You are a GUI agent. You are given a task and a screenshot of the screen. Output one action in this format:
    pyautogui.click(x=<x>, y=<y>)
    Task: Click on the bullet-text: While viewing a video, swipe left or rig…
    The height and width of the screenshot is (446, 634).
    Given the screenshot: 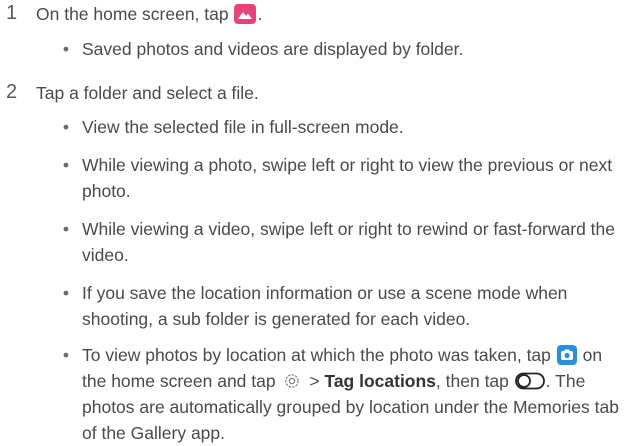 What is the action you would take?
    pyautogui.click(x=349, y=242)
    